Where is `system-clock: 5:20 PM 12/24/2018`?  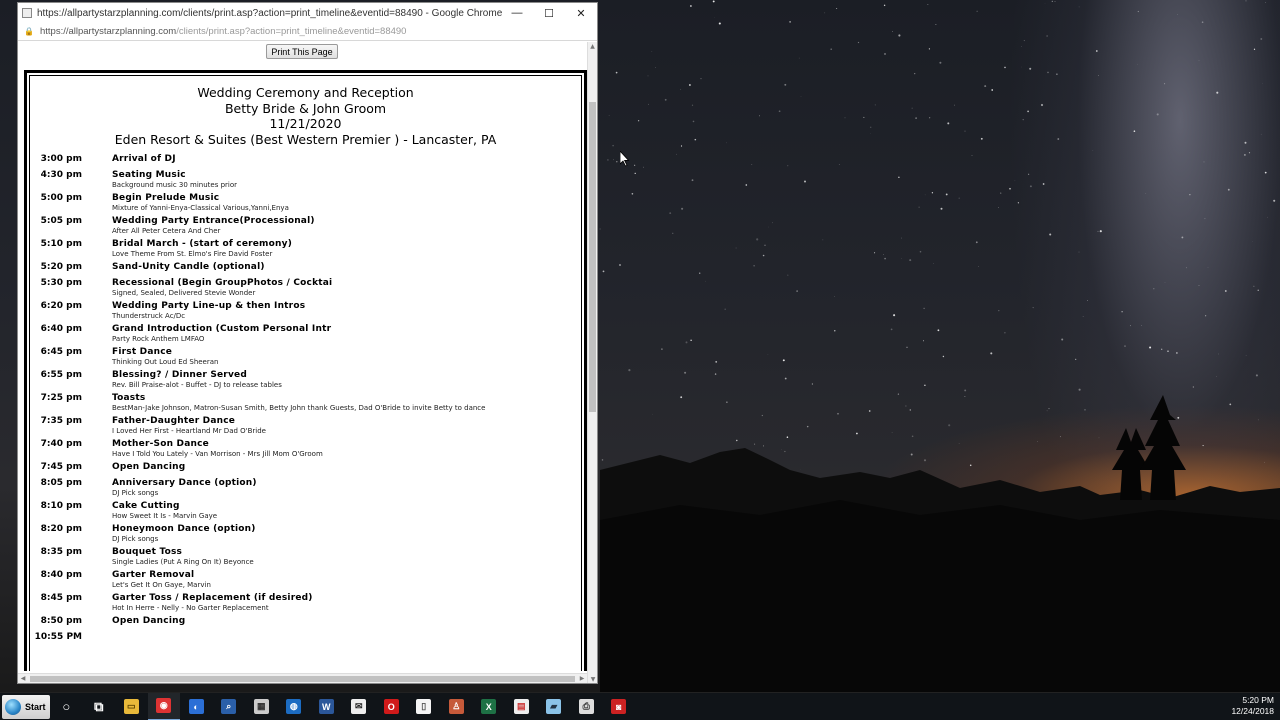 system-clock: 5:20 PM 12/24/2018 is located at coordinates (1252, 706).